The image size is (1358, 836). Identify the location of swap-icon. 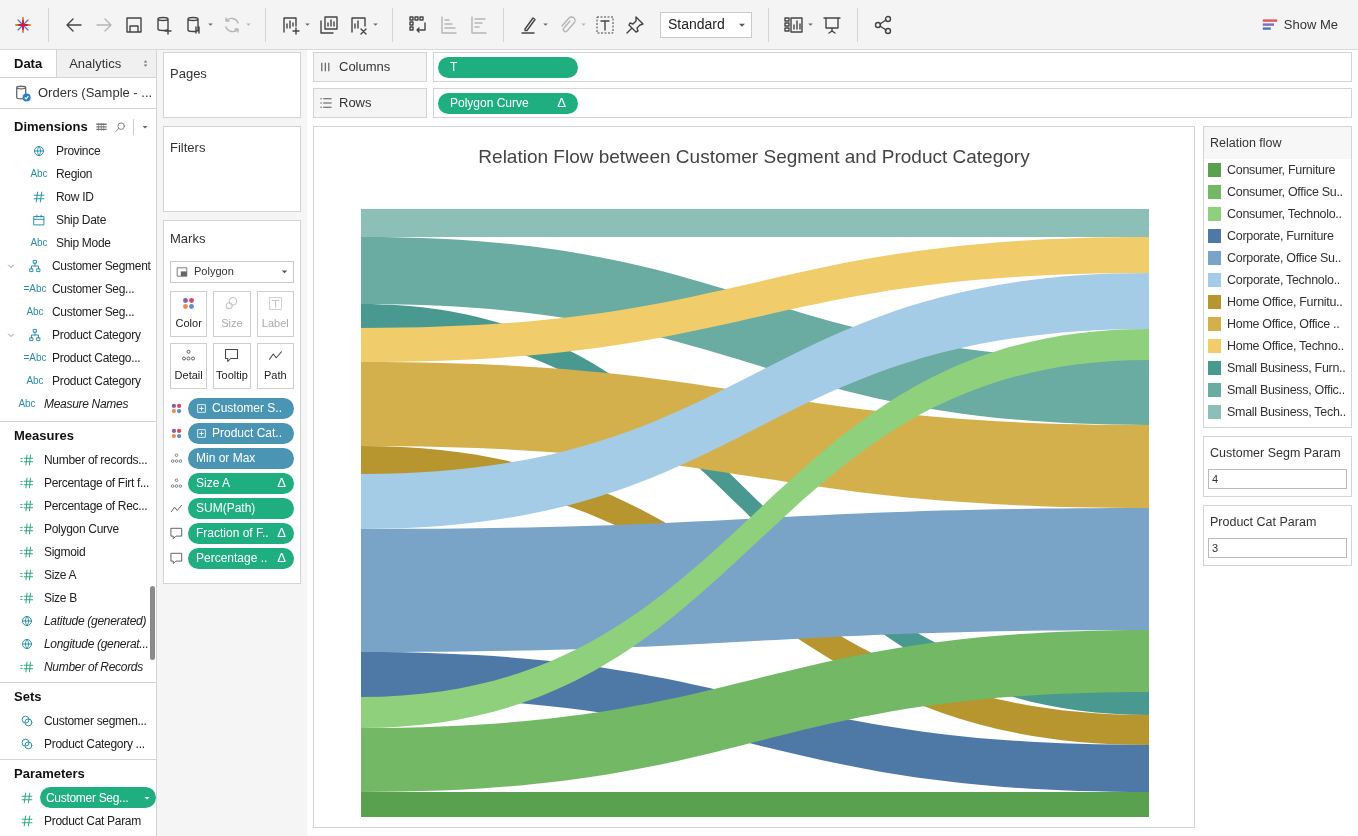
(418, 24).